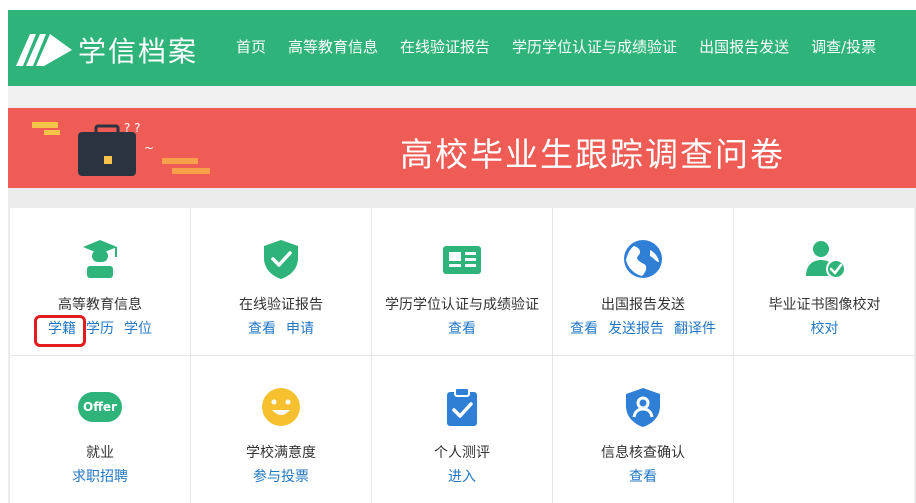 Image resolution: width=916 pixels, height=503 pixels. What do you see at coordinates (643, 407) in the screenshot?
I see `shield-user-icon` at bounding box center [643, 407].